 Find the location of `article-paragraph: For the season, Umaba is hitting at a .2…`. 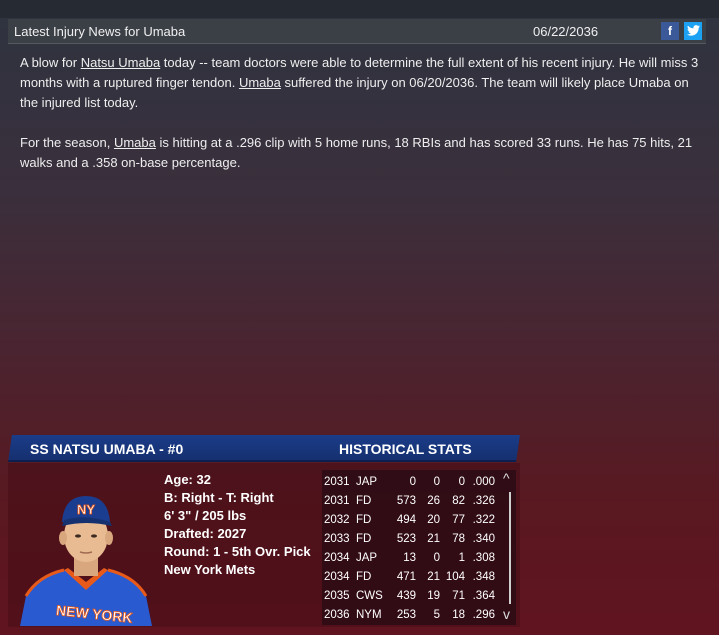

article-paragraph: For the season, Umaba is hitting at a .2… is located at coordinates (356, 152).